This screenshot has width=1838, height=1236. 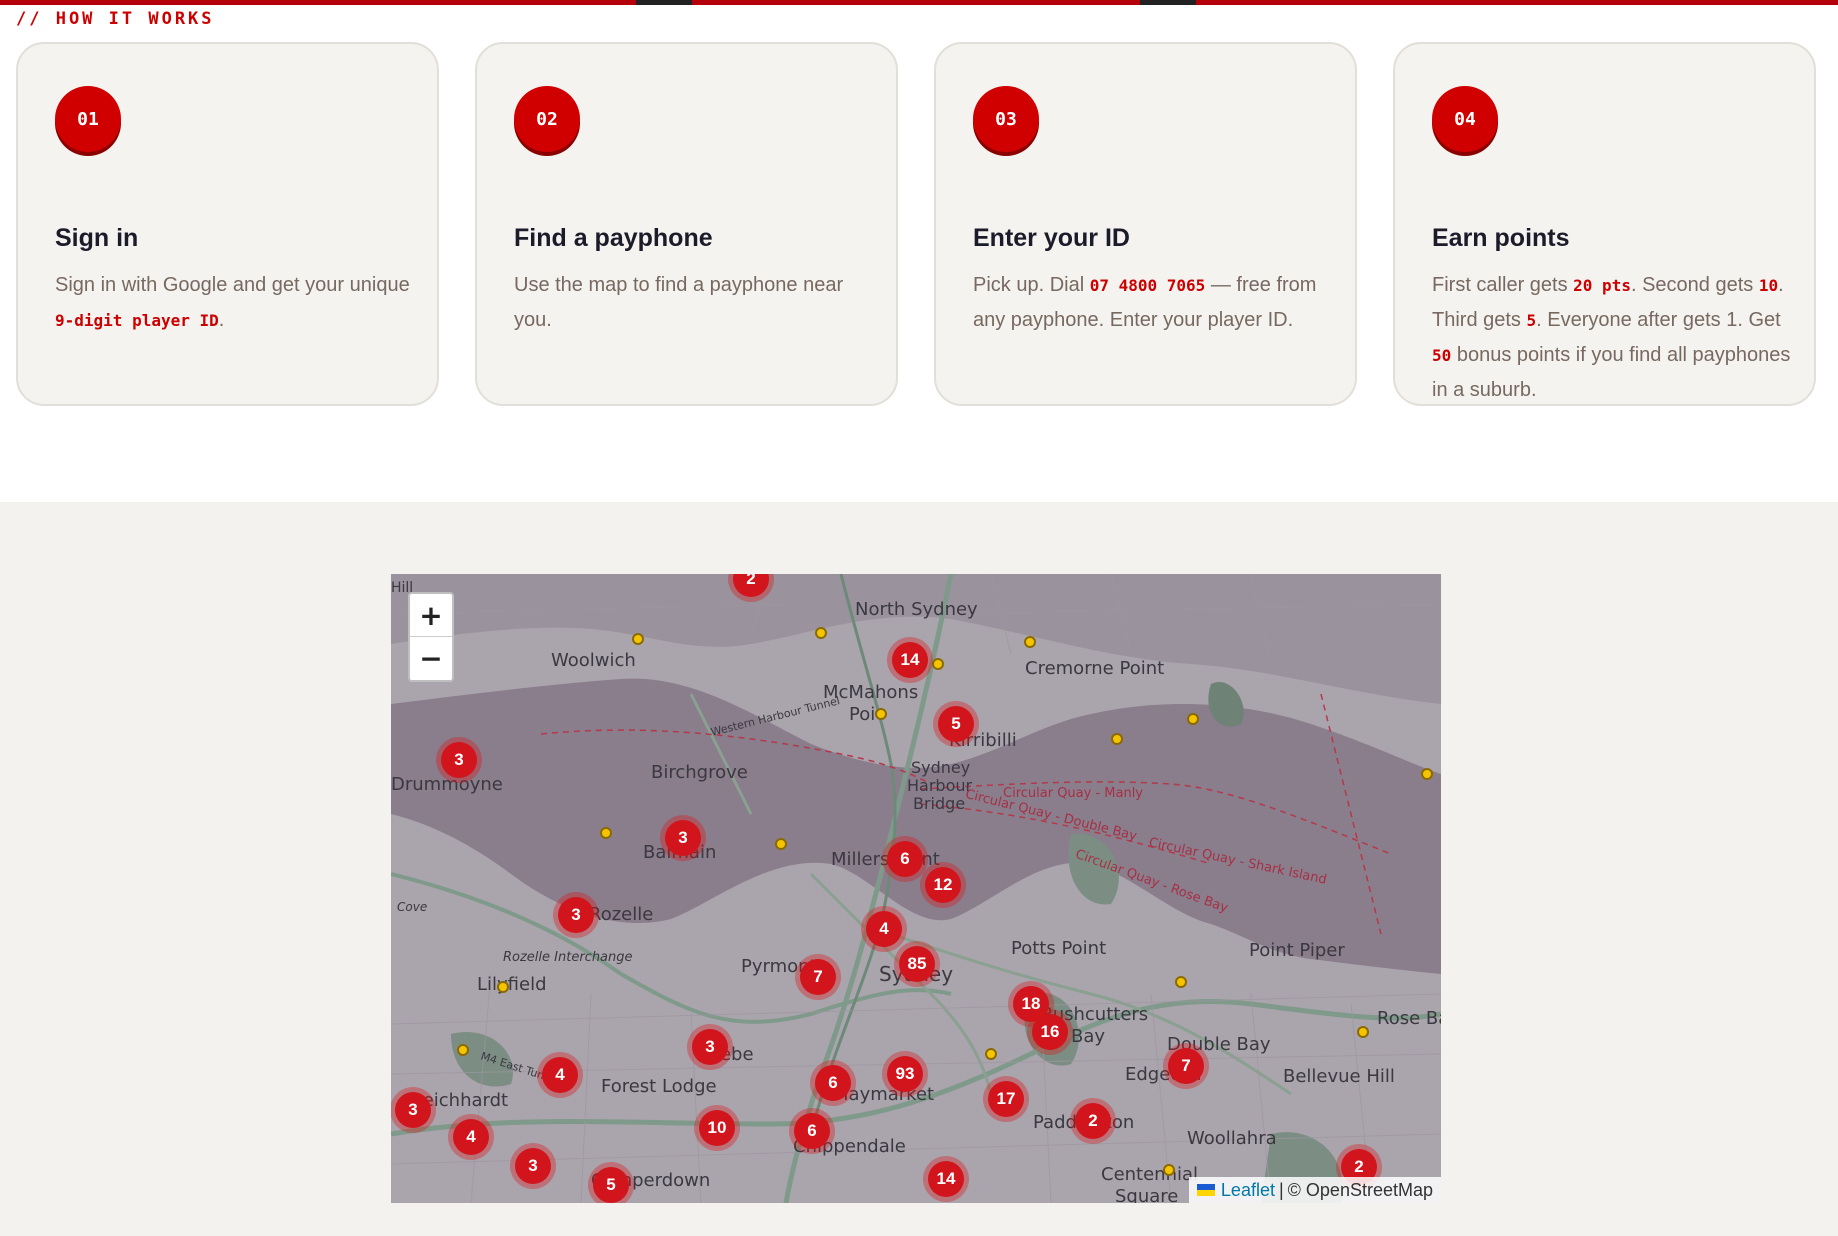 I want to click on step-number-badge: 04, so click(x=1465, y=119).